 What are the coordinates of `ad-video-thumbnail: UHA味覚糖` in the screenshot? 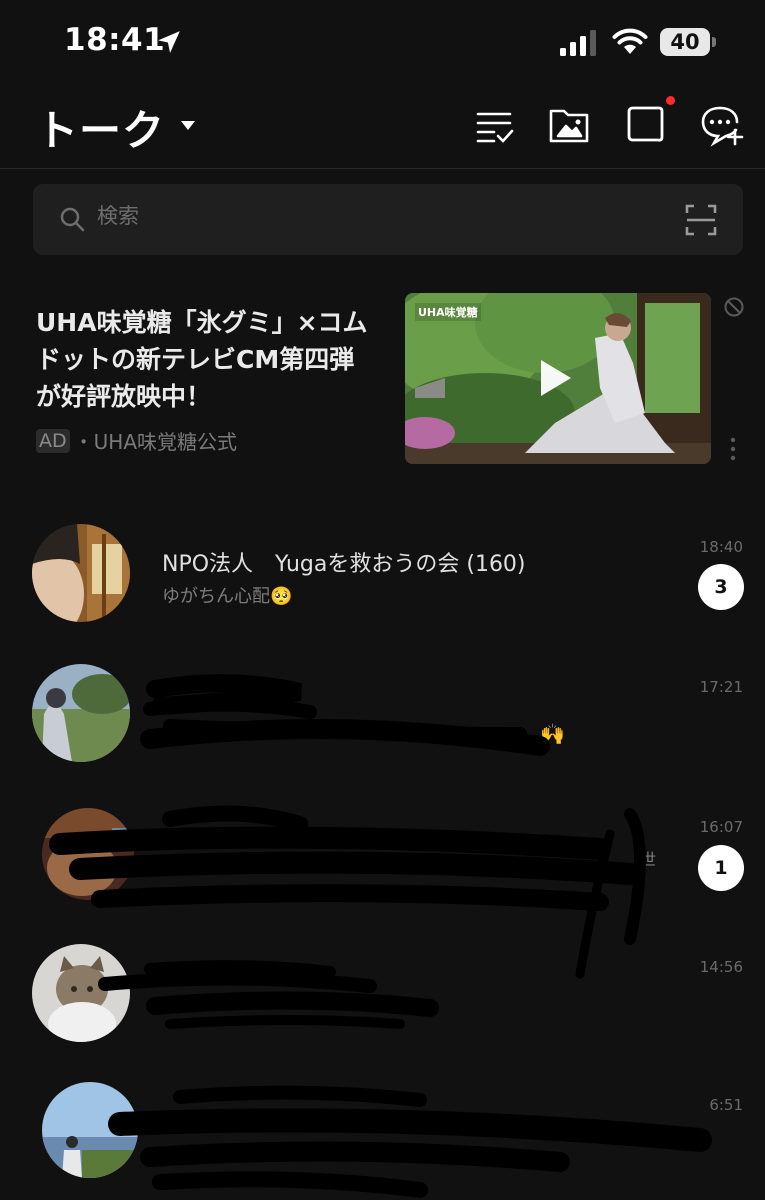 It's located at (558, 378).